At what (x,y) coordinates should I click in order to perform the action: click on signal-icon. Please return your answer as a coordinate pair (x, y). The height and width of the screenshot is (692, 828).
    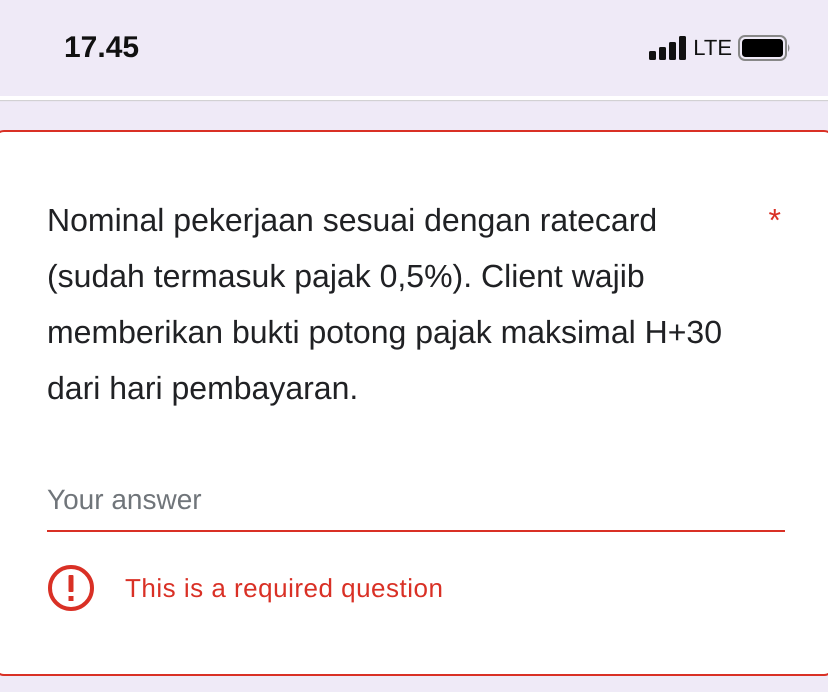
    Looking at the image, I should click on (668, 48).